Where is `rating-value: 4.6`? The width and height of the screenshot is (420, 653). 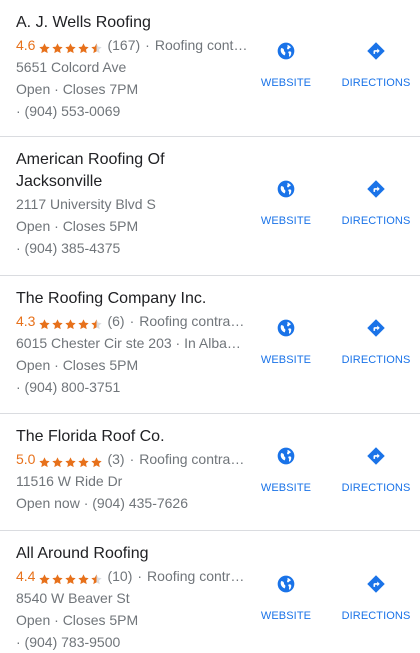
rating-value: 4.6 is located at coordinates (26, 45).